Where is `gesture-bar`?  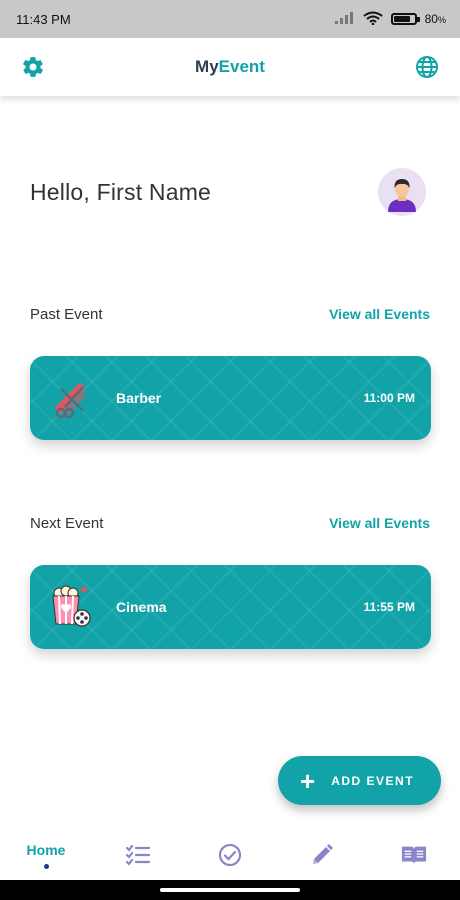
gesture-bar is located at coordinates (230, 890).